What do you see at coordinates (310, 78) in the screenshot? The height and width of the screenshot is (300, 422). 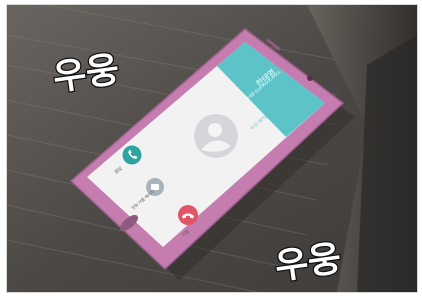 I see `front-camera` at bounding box center [310, 78].